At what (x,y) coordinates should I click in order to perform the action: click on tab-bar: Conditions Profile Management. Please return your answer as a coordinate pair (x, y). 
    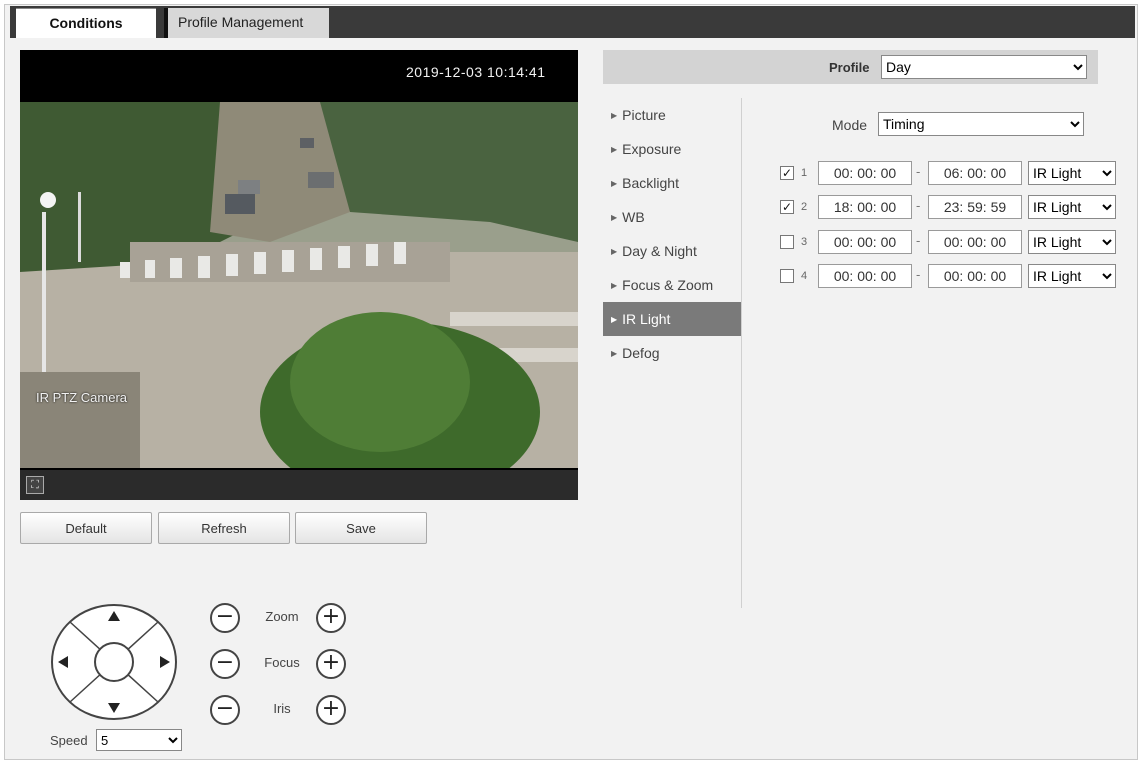
    Looking at the image, I should click on (572, 22).